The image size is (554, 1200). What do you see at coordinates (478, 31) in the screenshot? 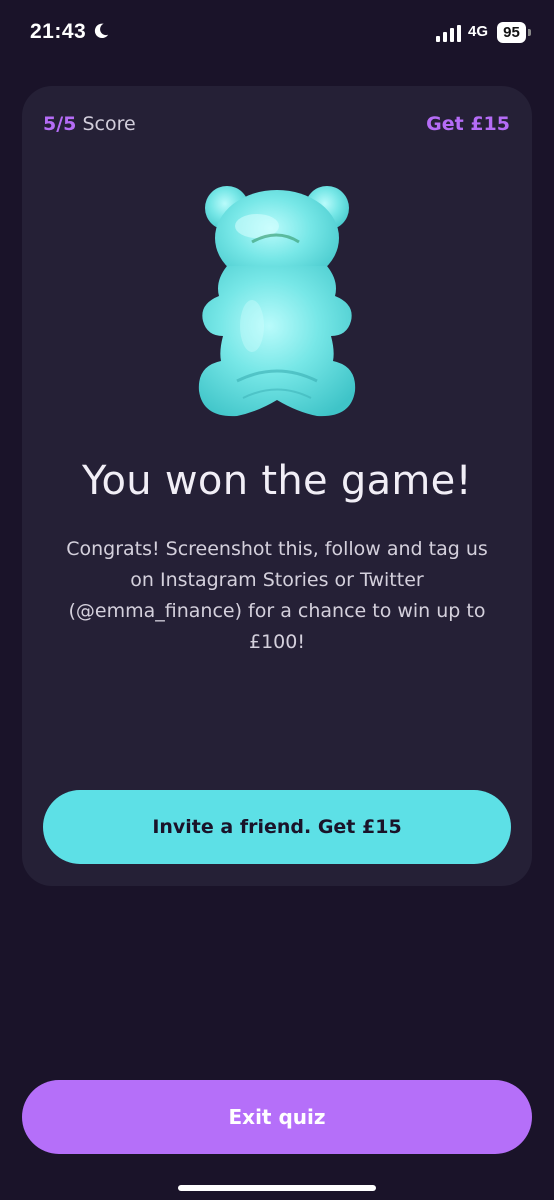
I see `network-label: 4G` at bounding box center [478, 31].